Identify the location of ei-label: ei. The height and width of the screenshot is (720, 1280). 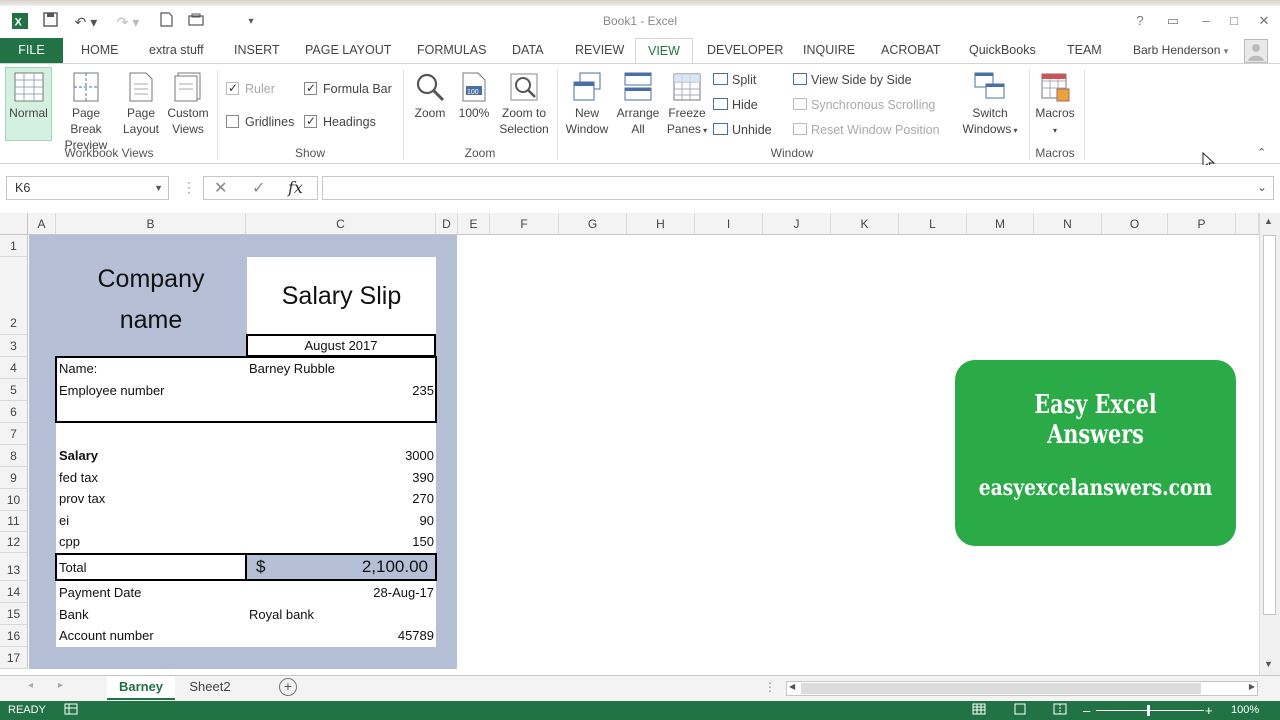
(64, 521).